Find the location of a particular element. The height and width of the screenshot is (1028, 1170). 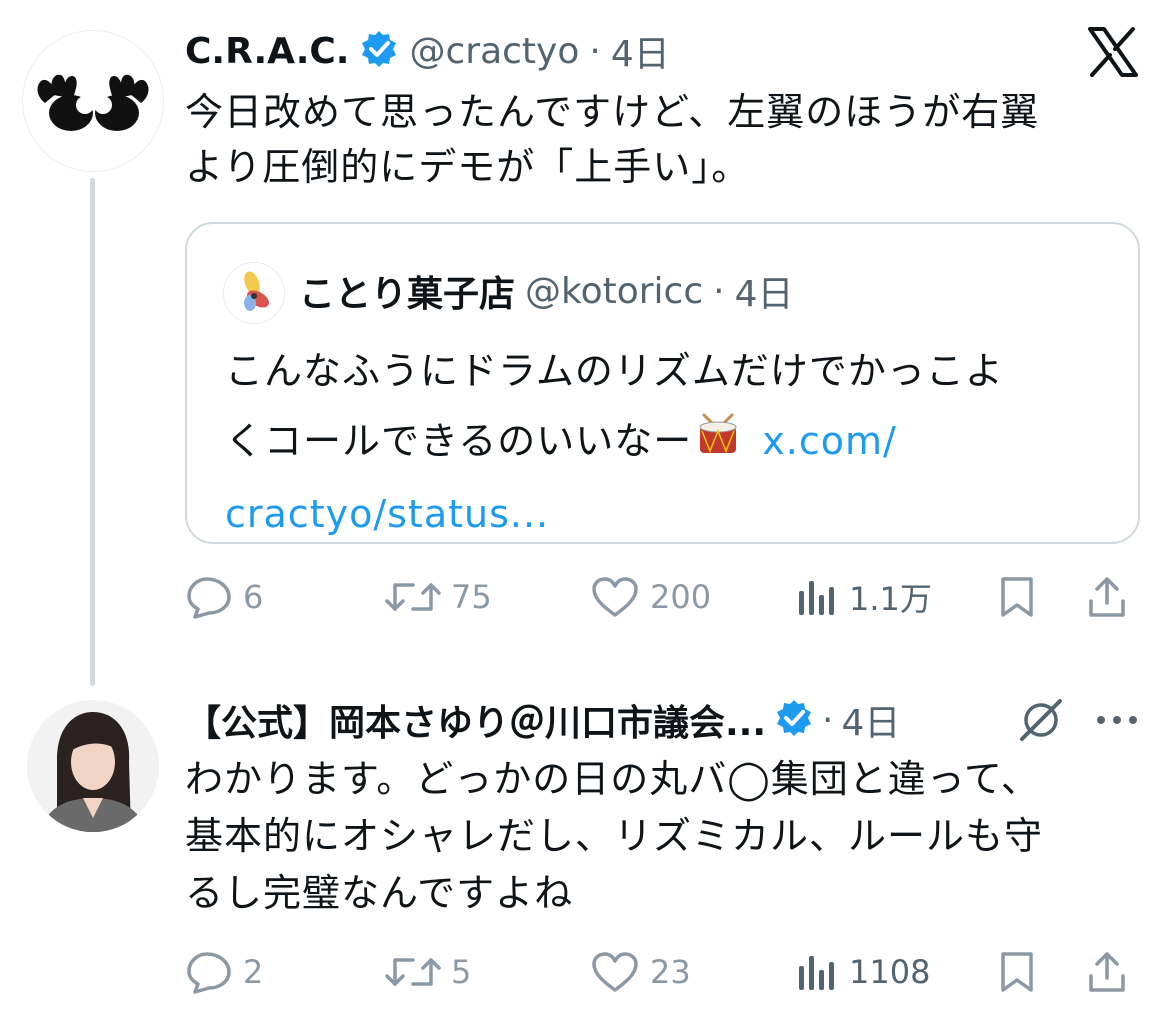

quote-text-line: くコールできるのいいなー x.com/ is located at coordinates (675, 442).